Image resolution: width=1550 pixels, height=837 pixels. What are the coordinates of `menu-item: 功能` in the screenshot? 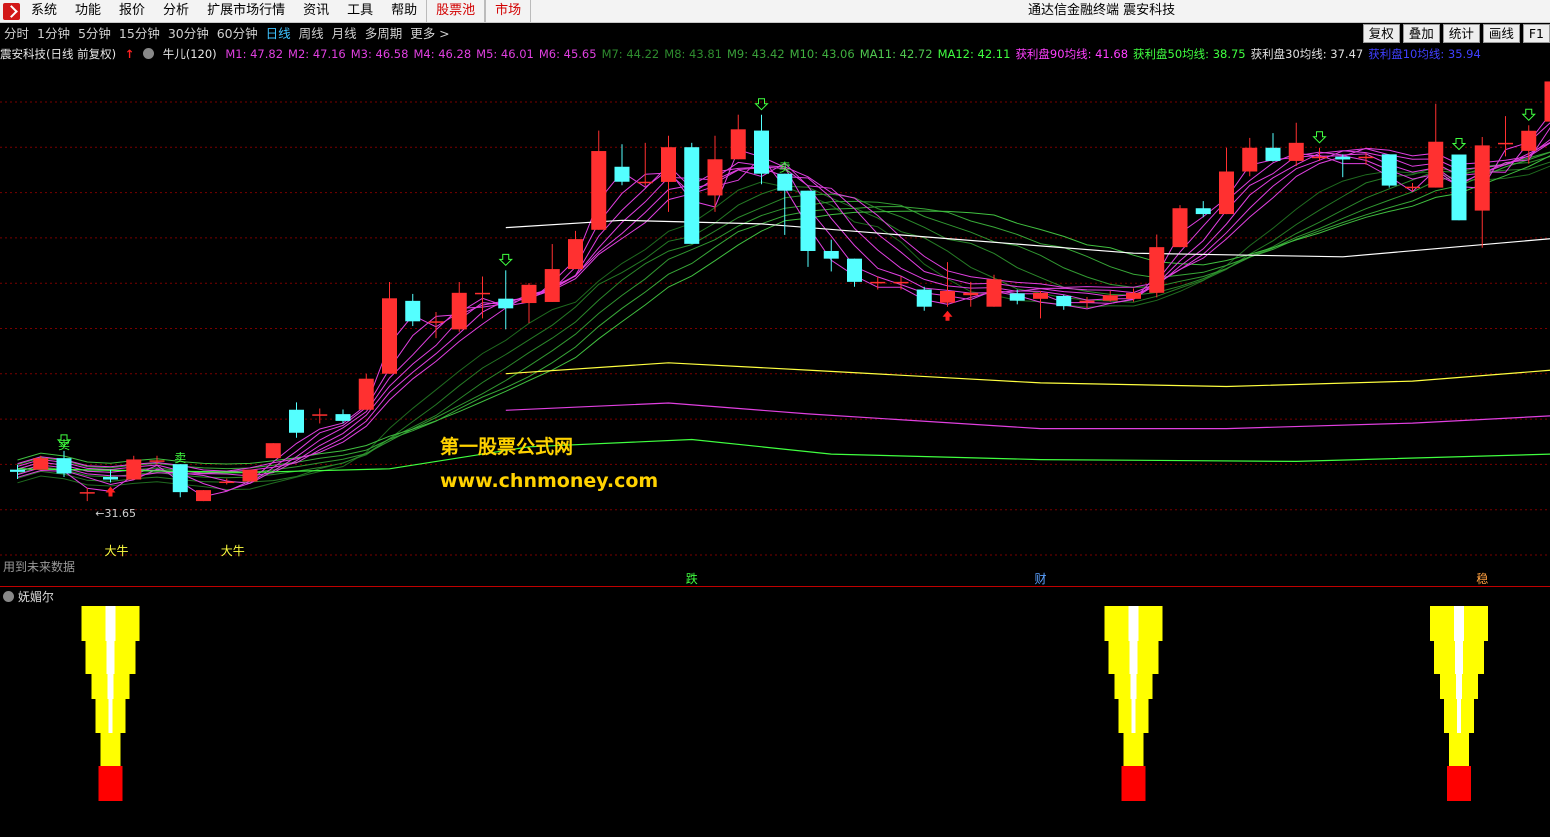 It's located at (88, 11).